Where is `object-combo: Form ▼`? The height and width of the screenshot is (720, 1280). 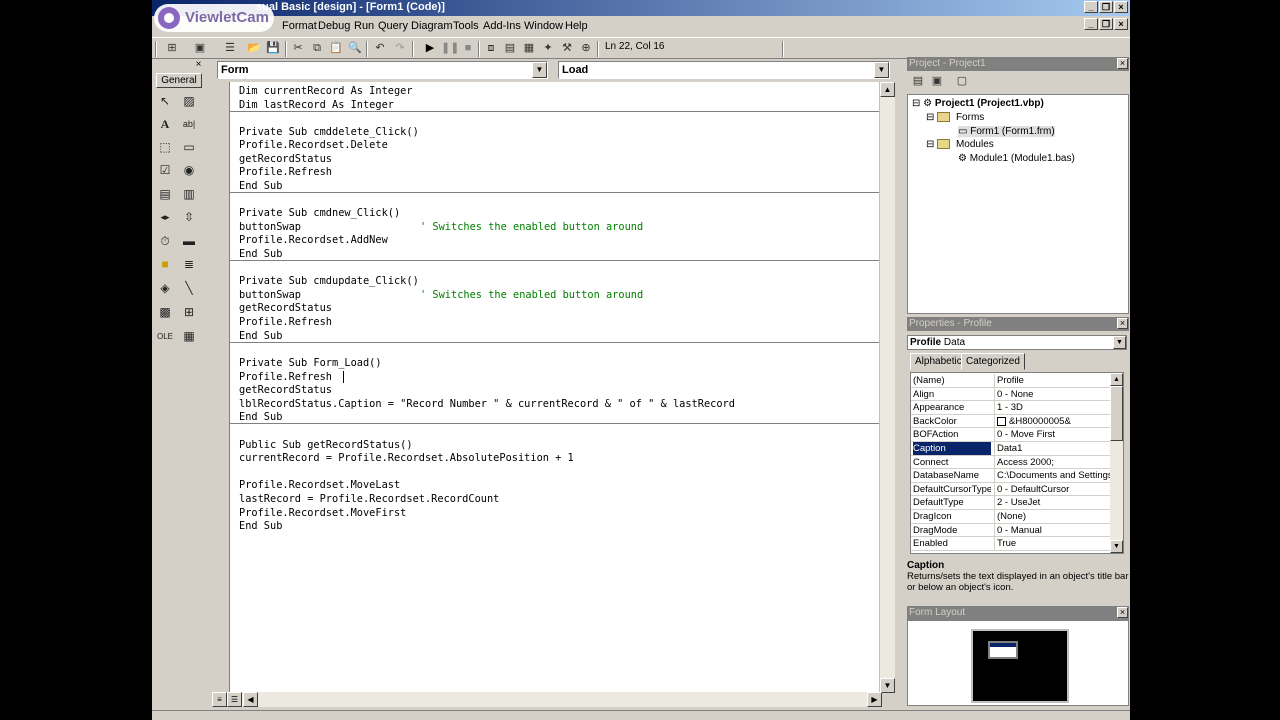
object-combo: Form ▼ is located at coordinates (382, 70).